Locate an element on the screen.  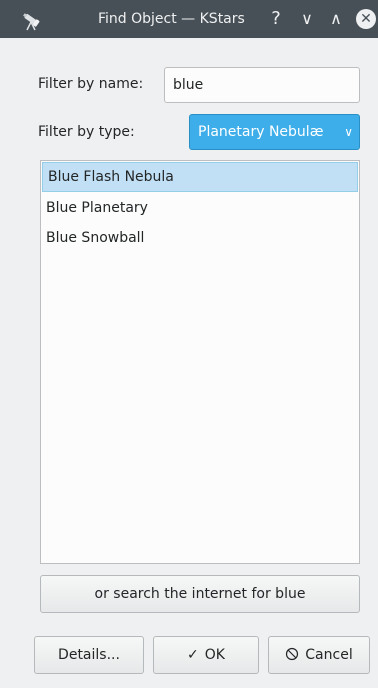
ok-button: ✓ OK is located at coordinates (206, 655).